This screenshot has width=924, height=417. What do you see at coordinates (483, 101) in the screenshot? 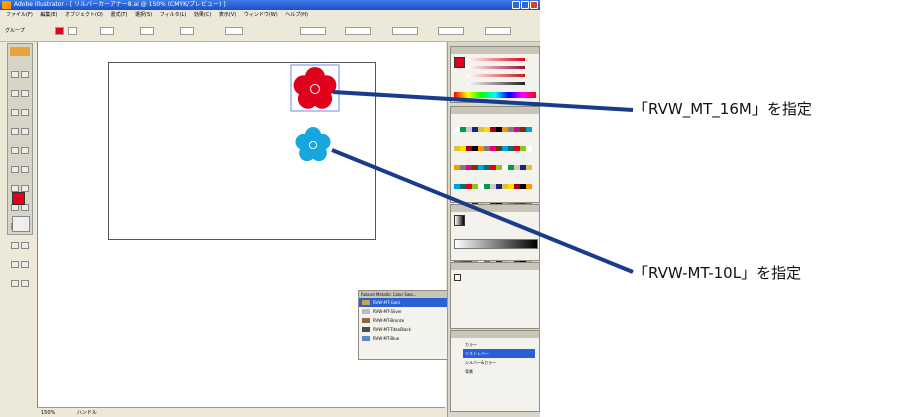
I see `callout-line-red` at bounding box center [483, 101].